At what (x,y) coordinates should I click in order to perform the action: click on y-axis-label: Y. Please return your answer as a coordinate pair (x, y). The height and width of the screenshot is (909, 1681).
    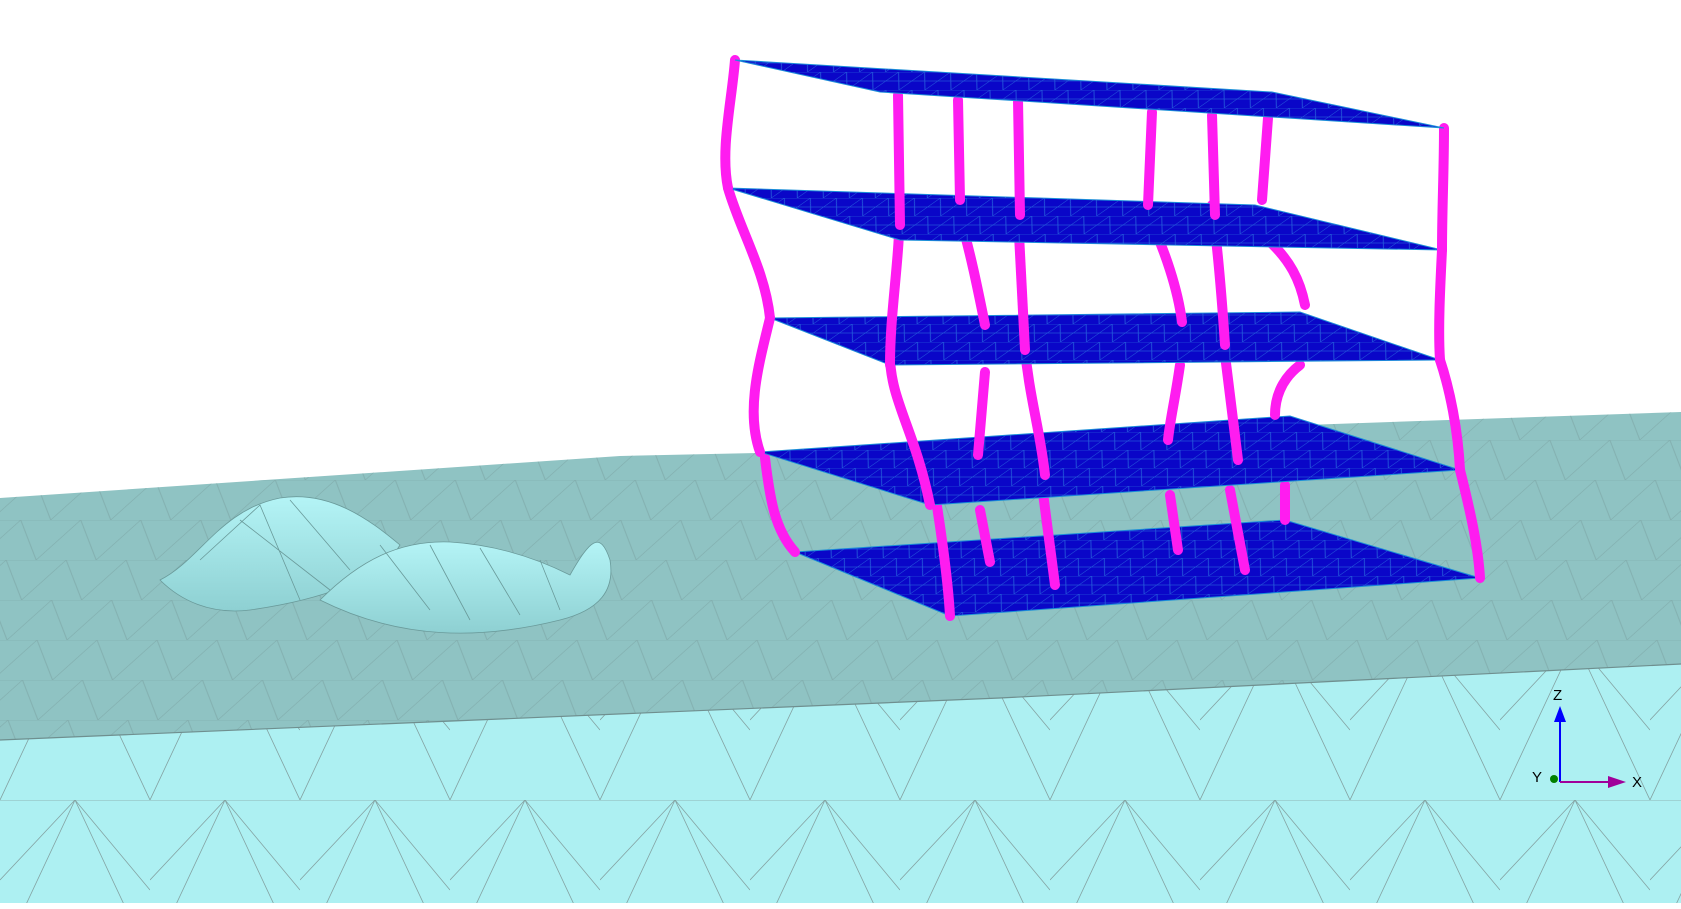
    Looking at the image, I should click on (1537, 777).